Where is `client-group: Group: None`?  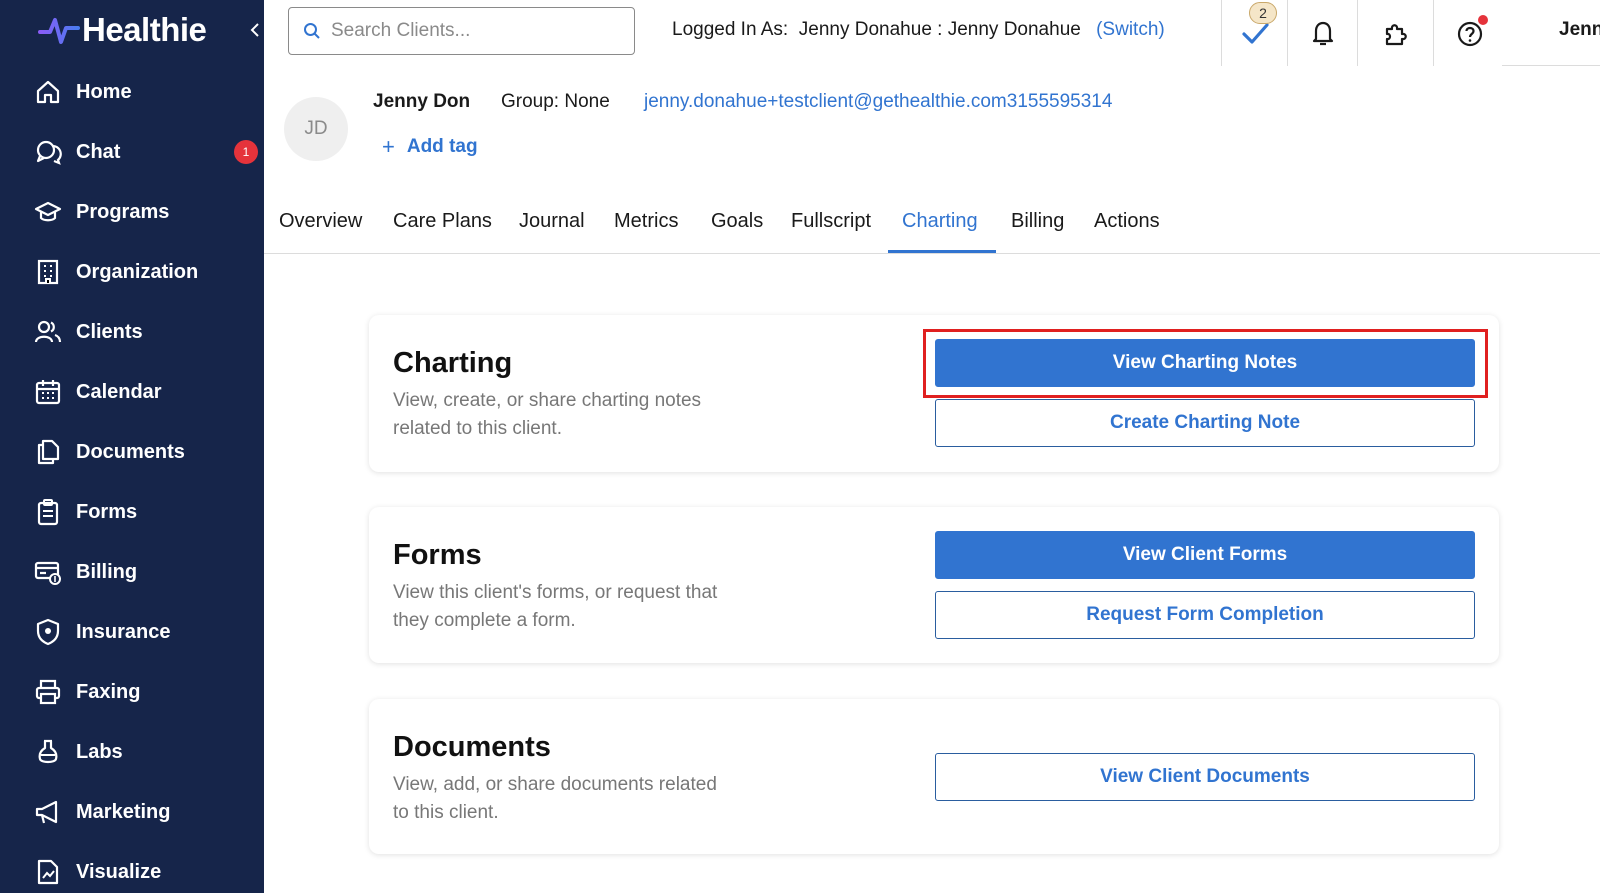
client-group: Group: None is located at coordinates (555, 101).